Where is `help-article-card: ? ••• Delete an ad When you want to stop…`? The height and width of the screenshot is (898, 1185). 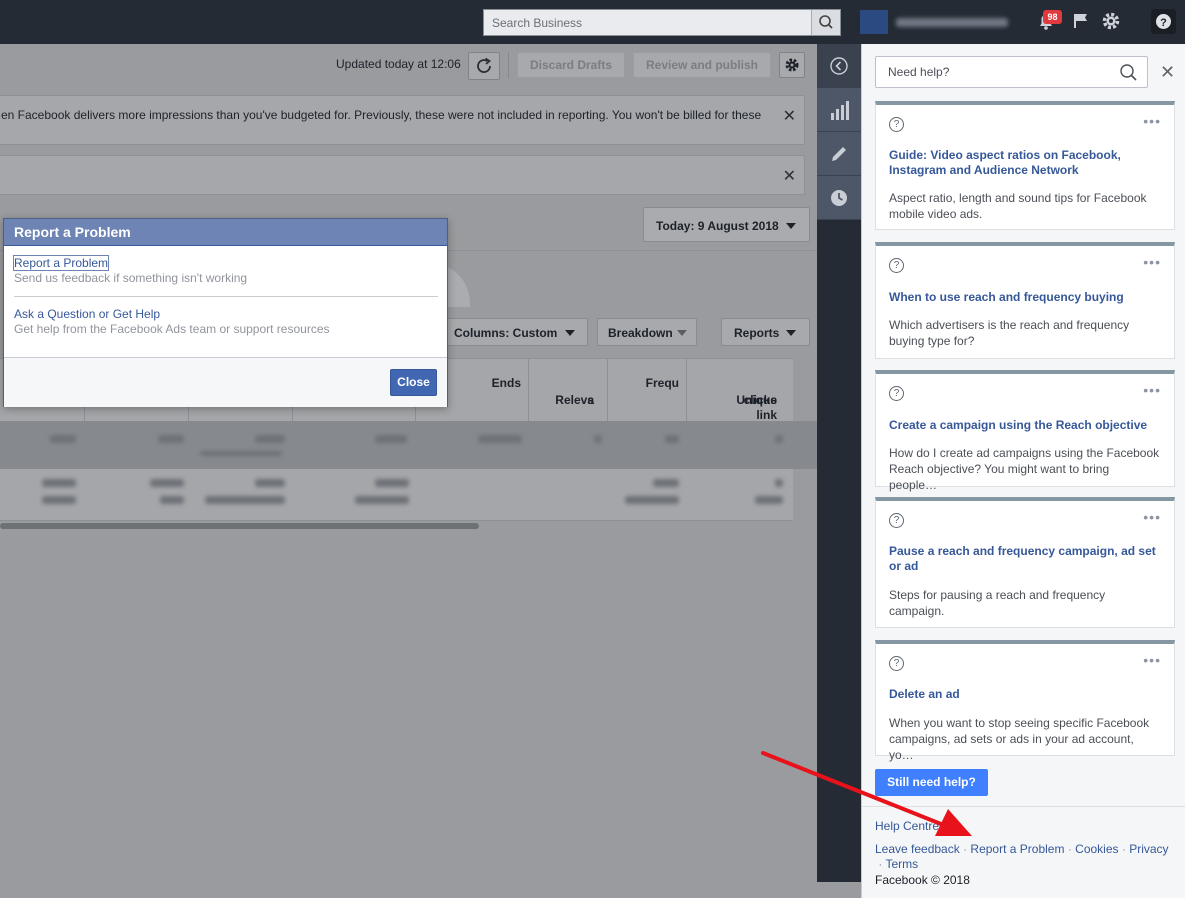 help-article-card: ? ••• Delete an ad When you want to stop… is located at coordinates (1025, 701).